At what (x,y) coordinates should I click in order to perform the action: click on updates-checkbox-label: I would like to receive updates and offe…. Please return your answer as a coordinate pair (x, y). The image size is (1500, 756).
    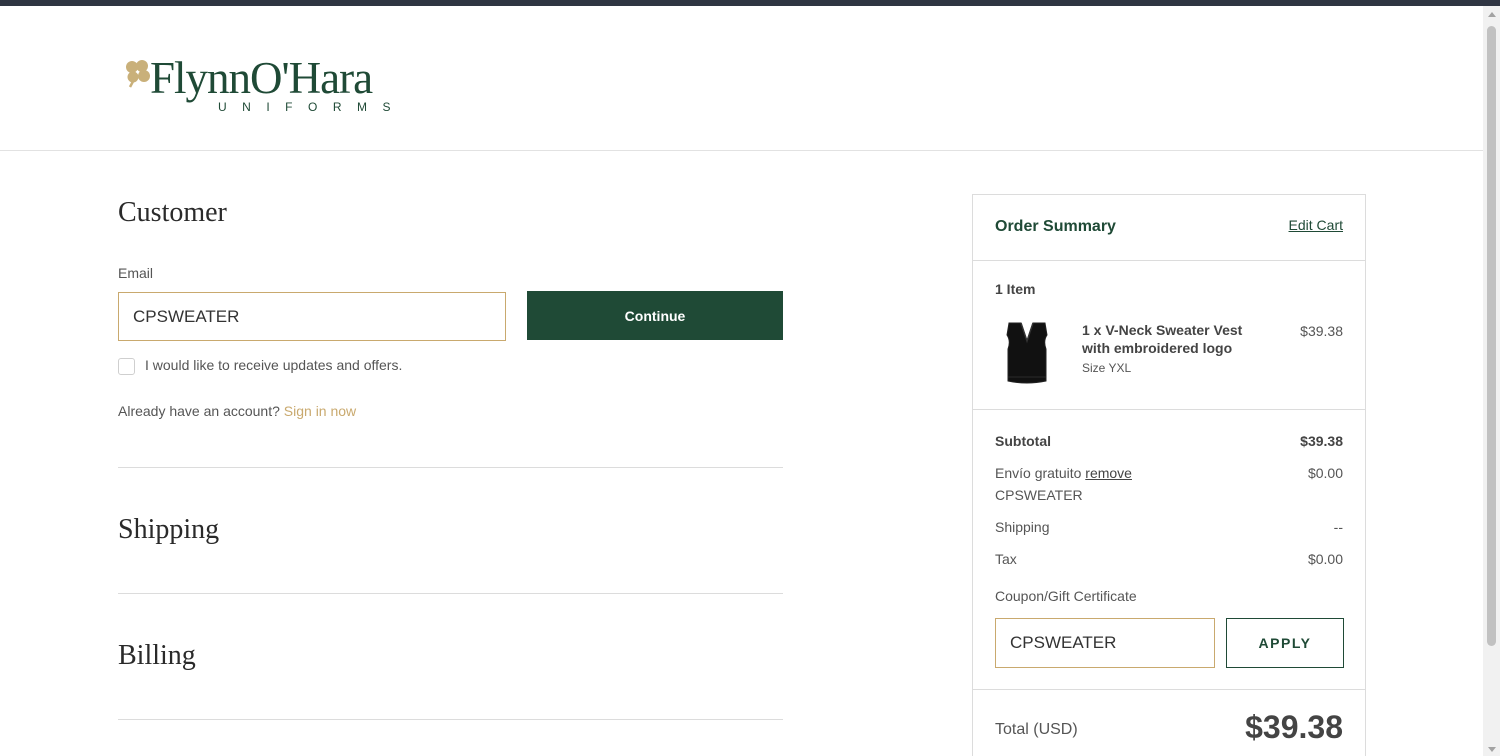
    Looking at the image, I should click on (273, 365).